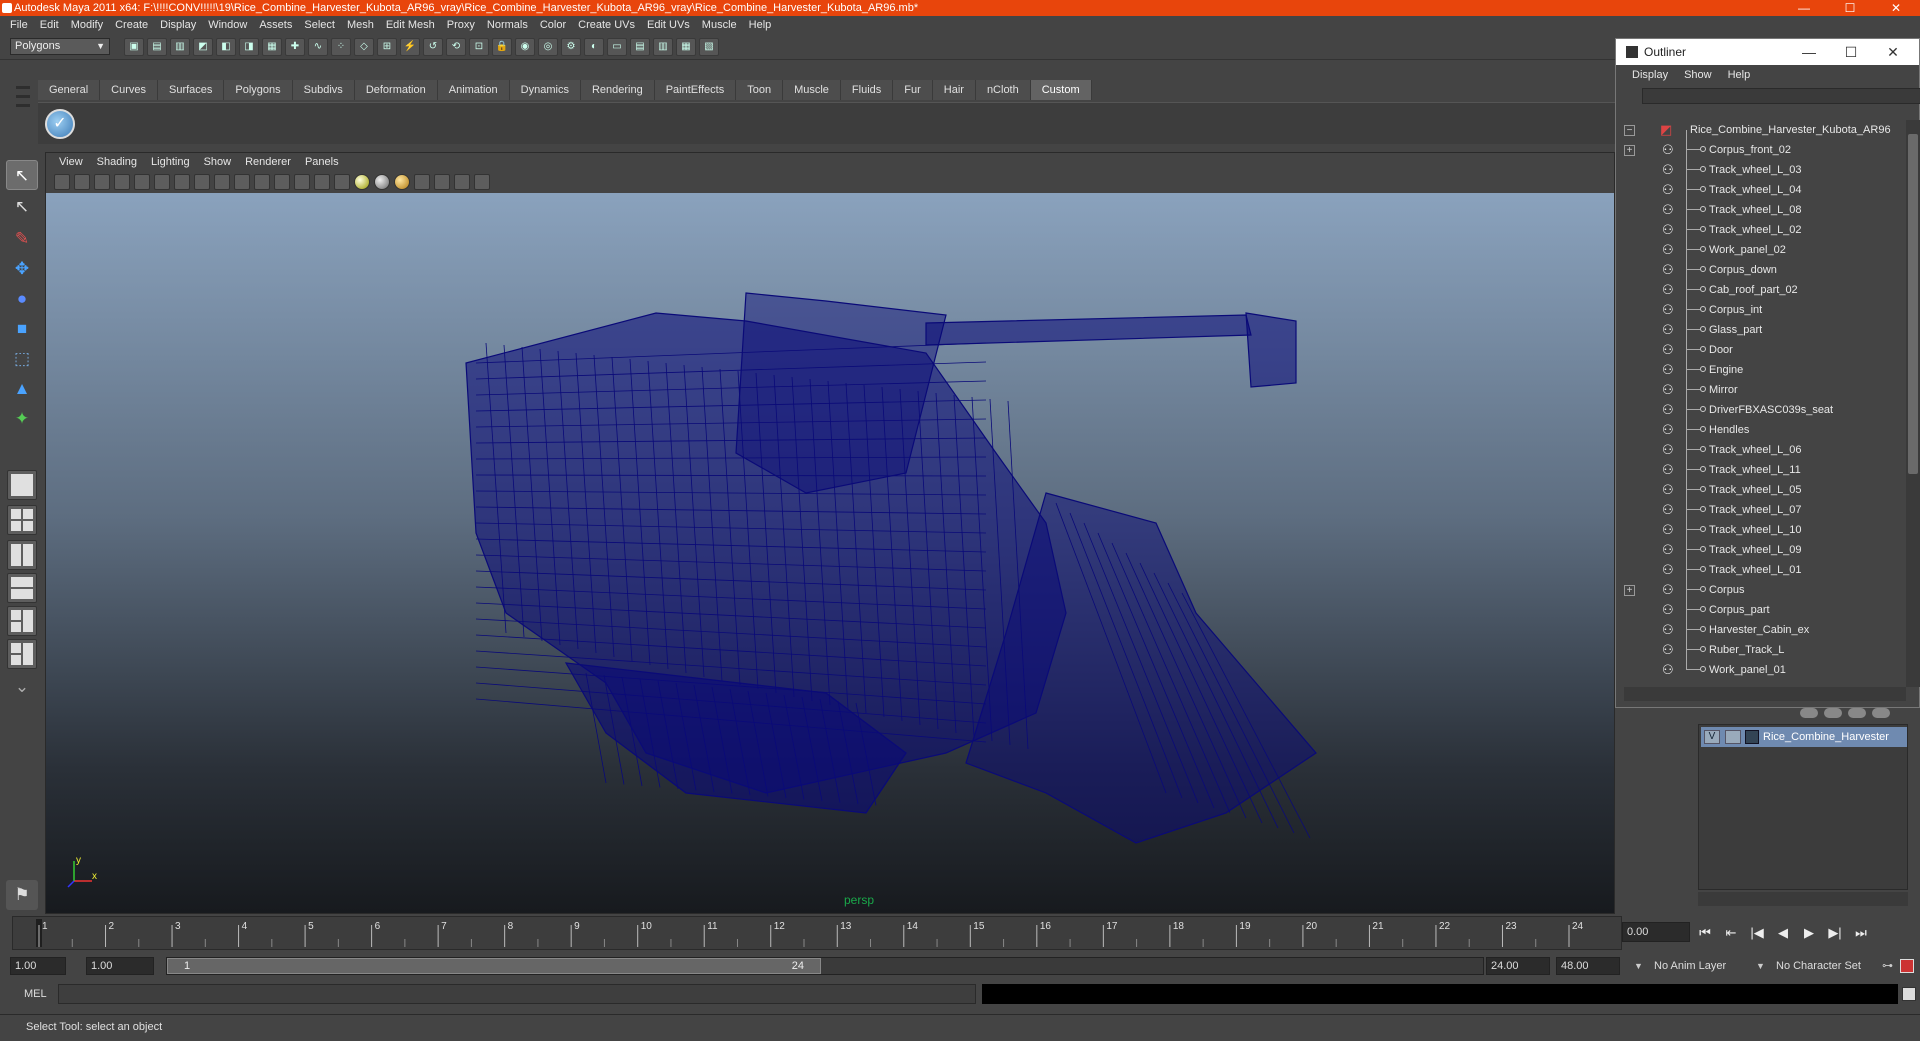 The image size is (1920, 1041). I want to click on layer-row: V Rice_Combine_Harvester, so click(1804, 737).